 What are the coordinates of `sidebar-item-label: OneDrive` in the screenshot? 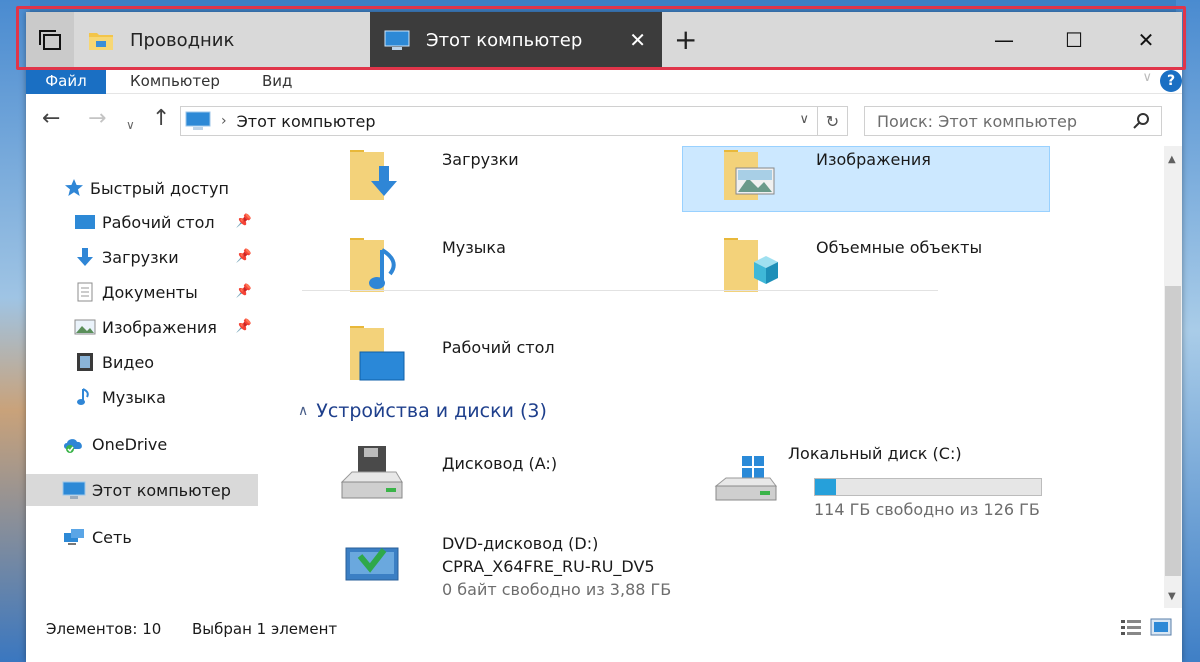 It's located at (130, 444).